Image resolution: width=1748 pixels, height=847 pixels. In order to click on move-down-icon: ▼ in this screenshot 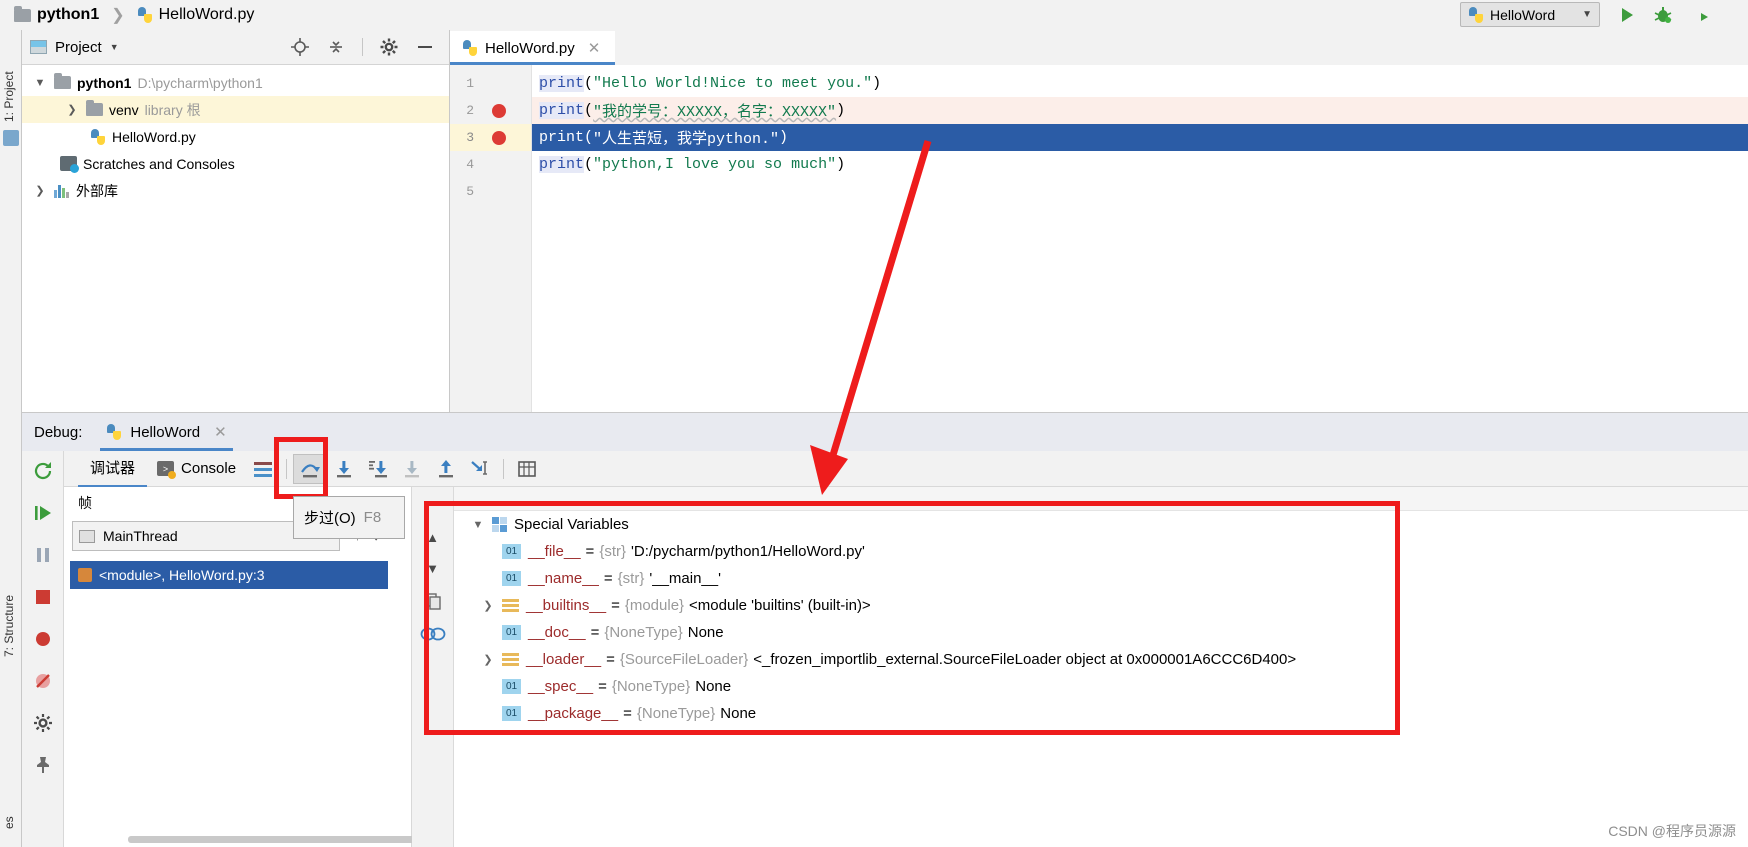, I will do `click(432, 568)`.